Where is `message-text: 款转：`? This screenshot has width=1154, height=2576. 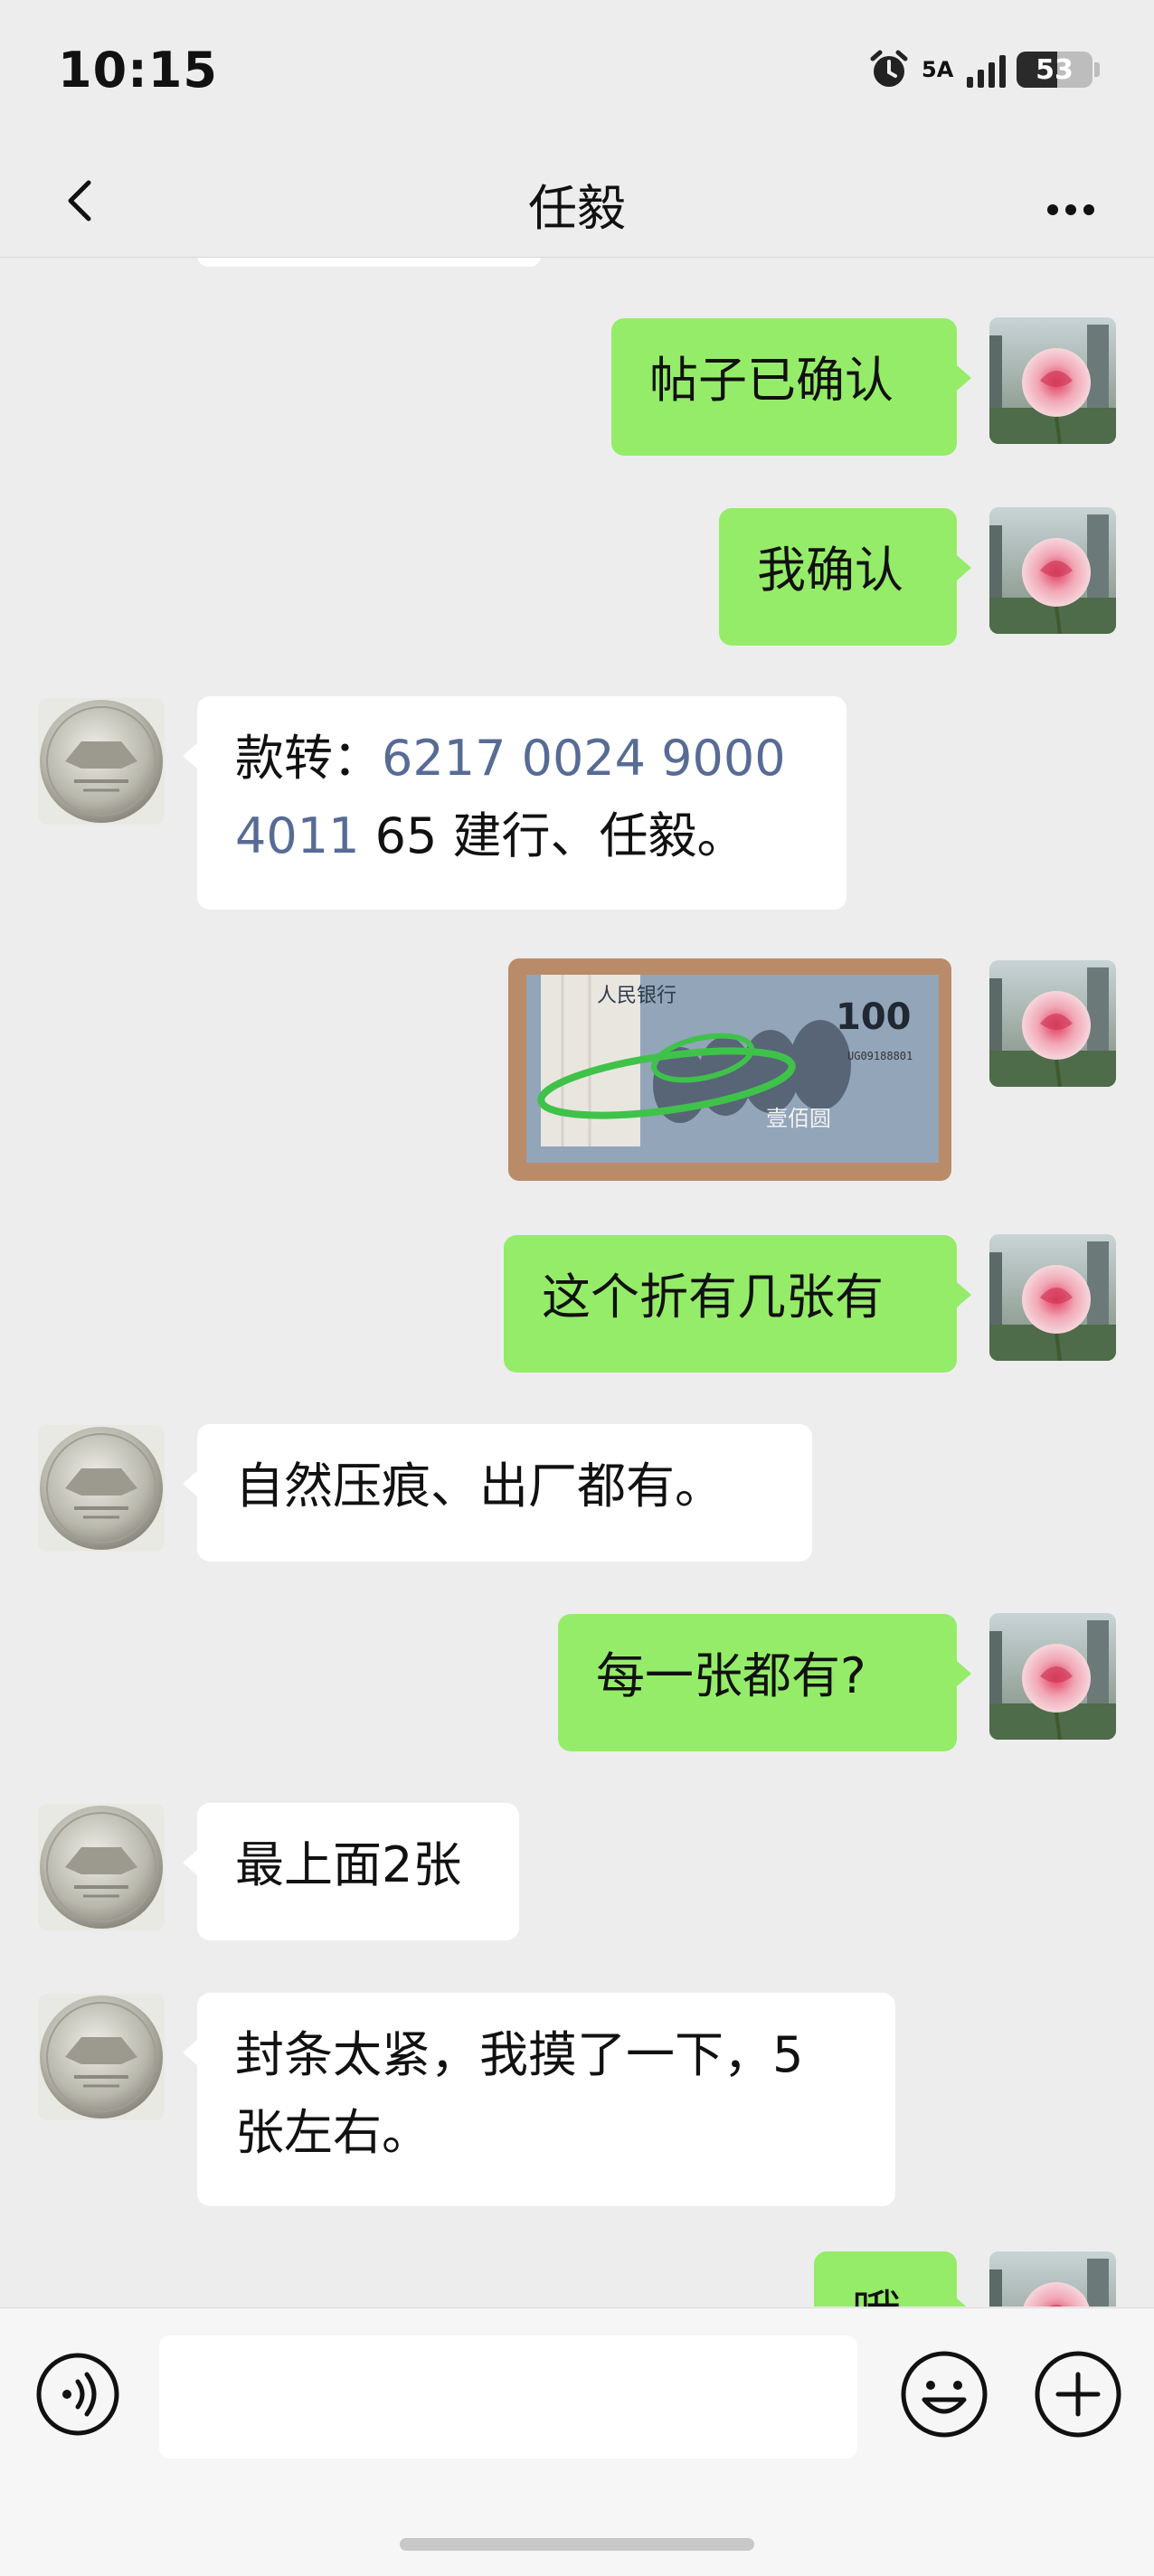 message-text: 款转： is located at coordinates (308, 759).